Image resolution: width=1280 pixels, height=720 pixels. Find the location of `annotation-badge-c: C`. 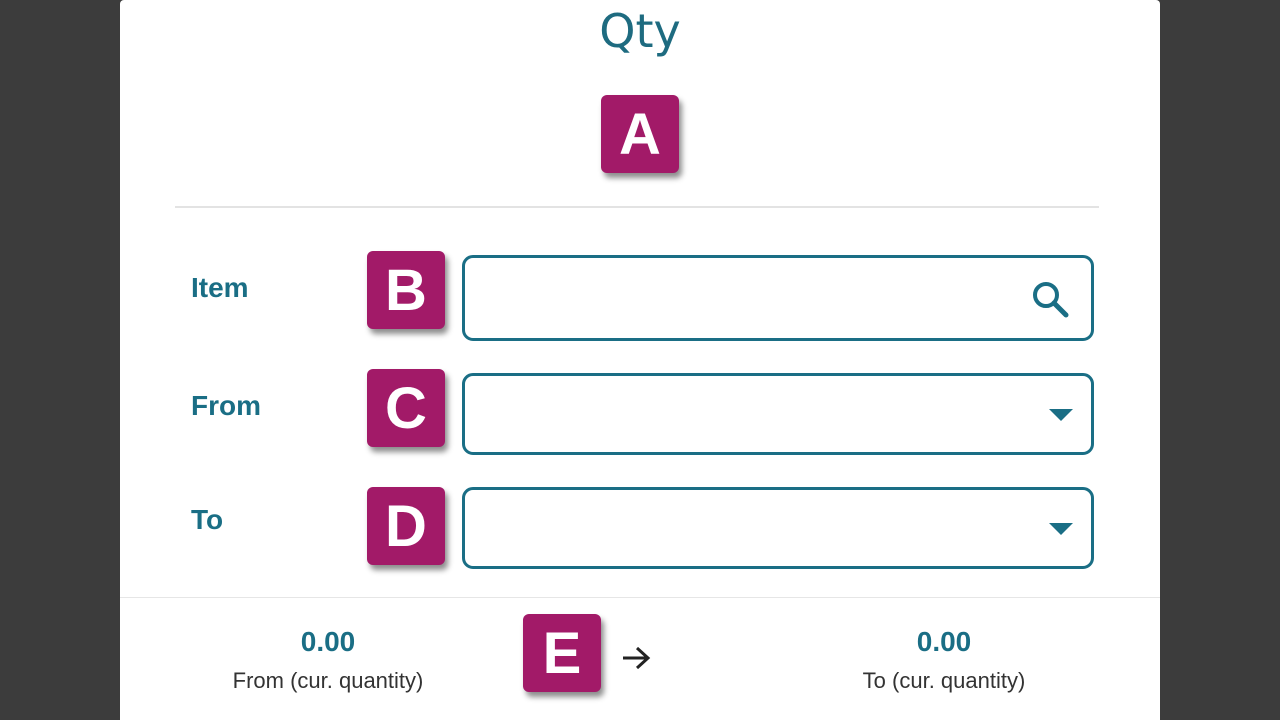

annotation-badge-c: C is located at coordinates (406, 408).